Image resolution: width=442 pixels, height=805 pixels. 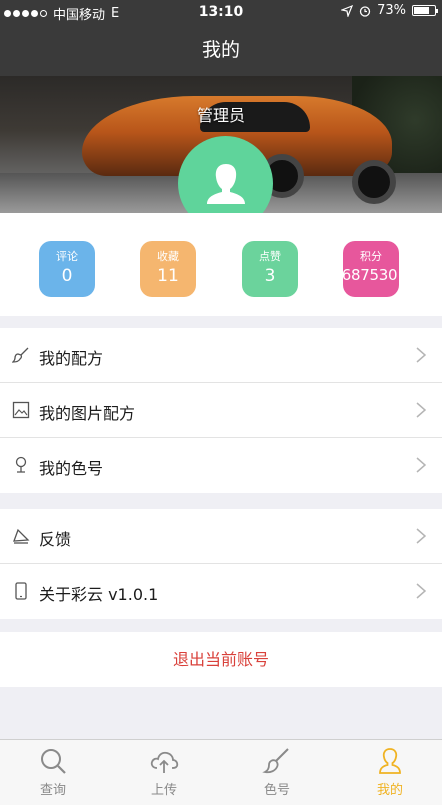 What do you see at coordinates (221, 536) in the screenshot?
I see `menu-item-feedback: 反馈` at bounding box center [221, 536].